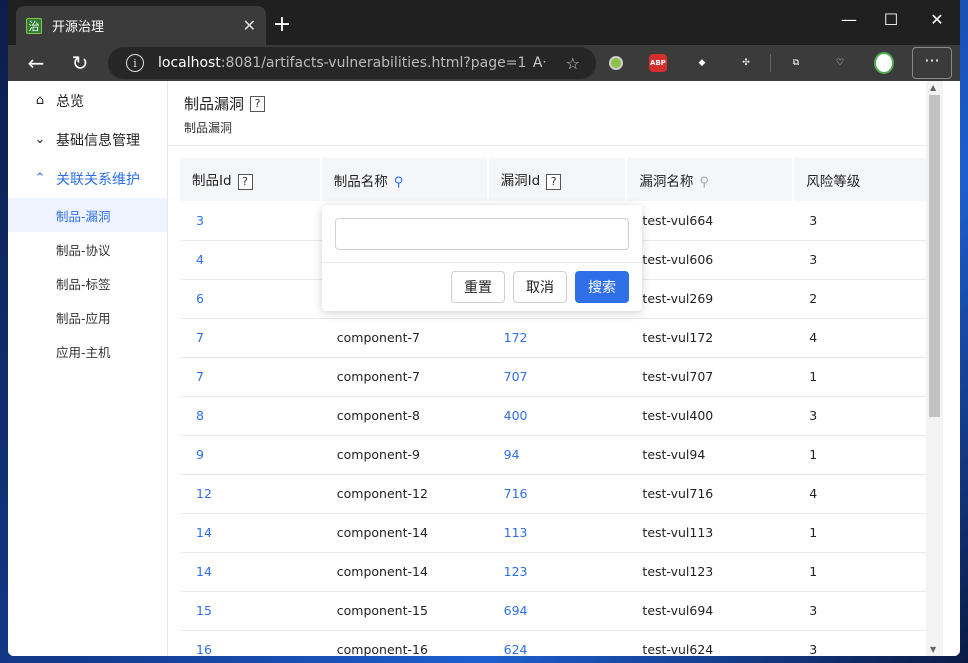  What do you see at coordinates (539, 63) in the screenshot?
I see `read-aloud-icon: Aᐧ` at bounding box center [539, 63].